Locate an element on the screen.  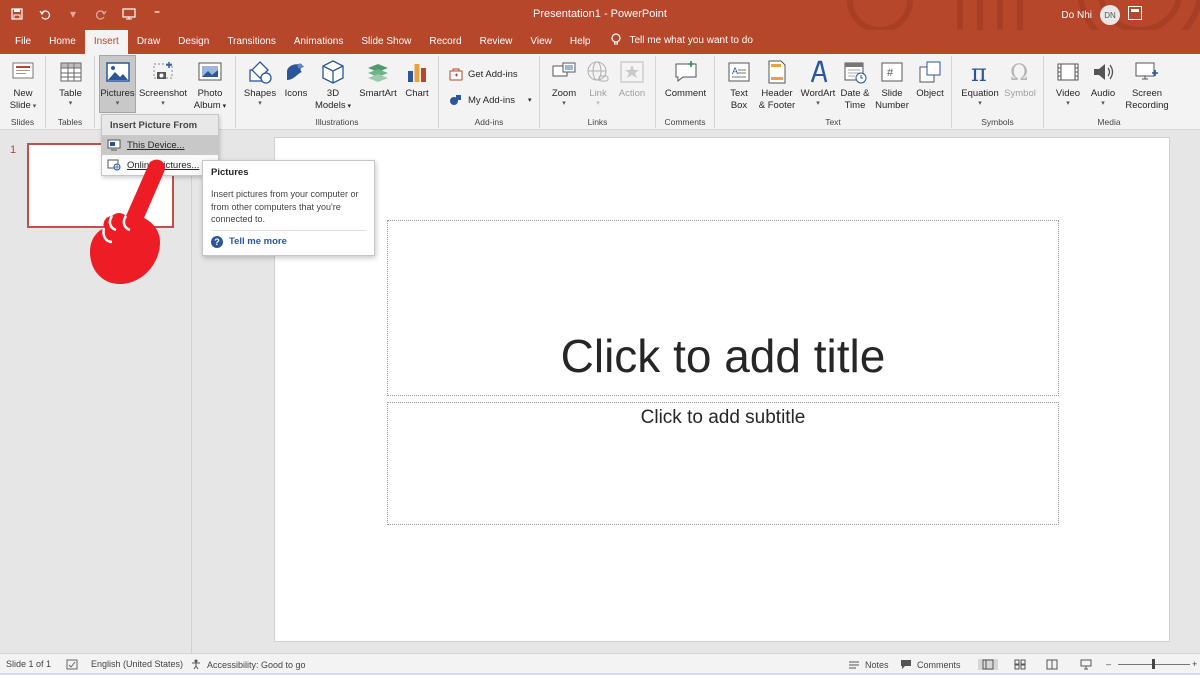
action-label: Action is located at coordinates (632, 93).